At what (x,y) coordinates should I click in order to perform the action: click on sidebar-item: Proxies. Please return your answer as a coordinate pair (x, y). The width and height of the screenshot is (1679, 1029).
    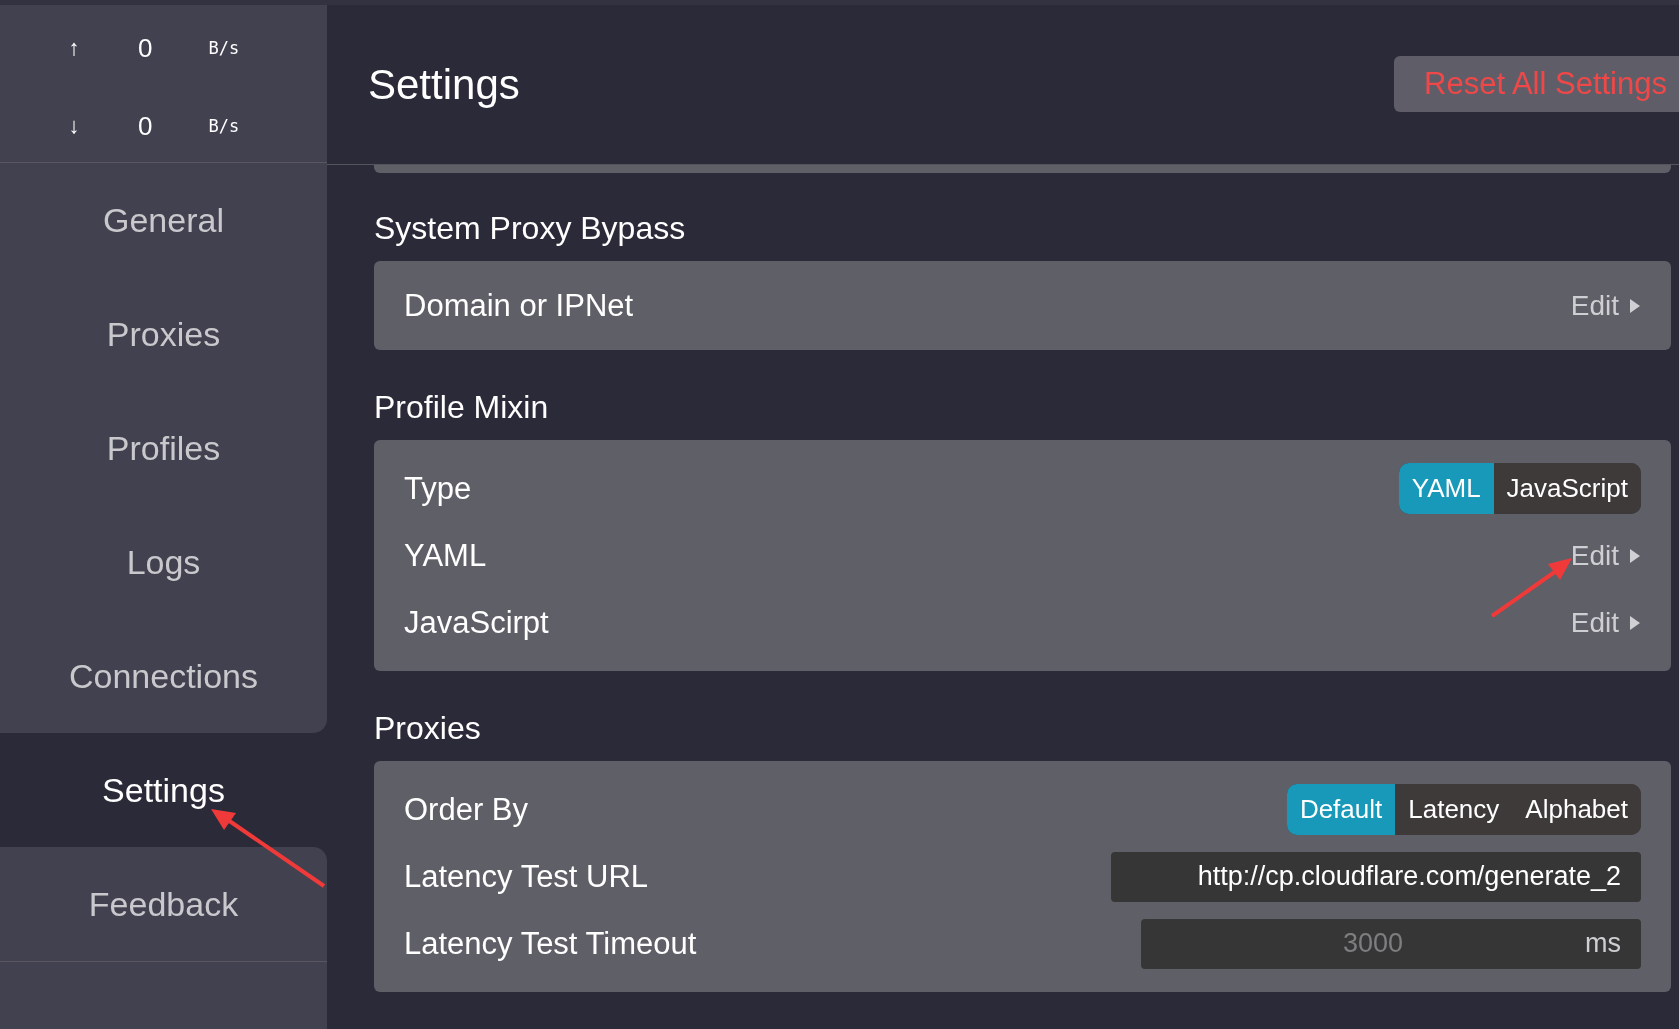
    Looking at the image, I should click on (163, 334).